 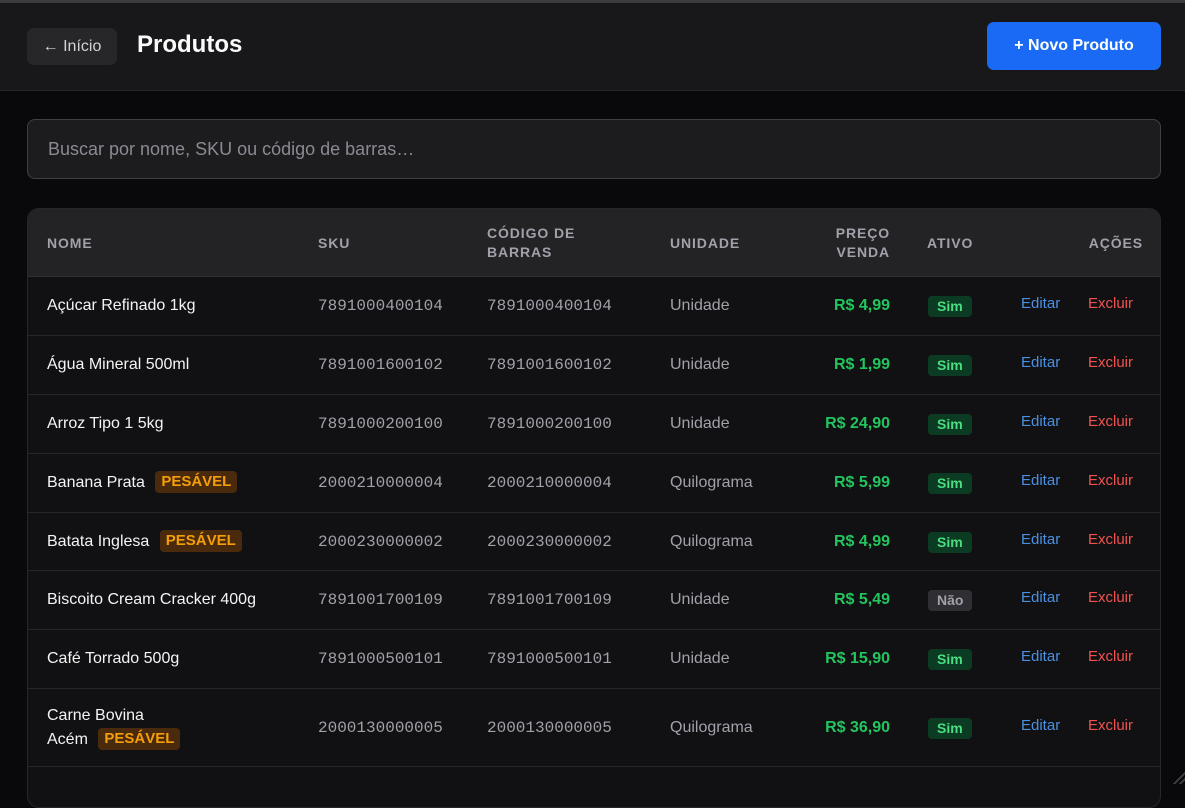 I want to click on status-badge: Não, so click(x=950, y=600).